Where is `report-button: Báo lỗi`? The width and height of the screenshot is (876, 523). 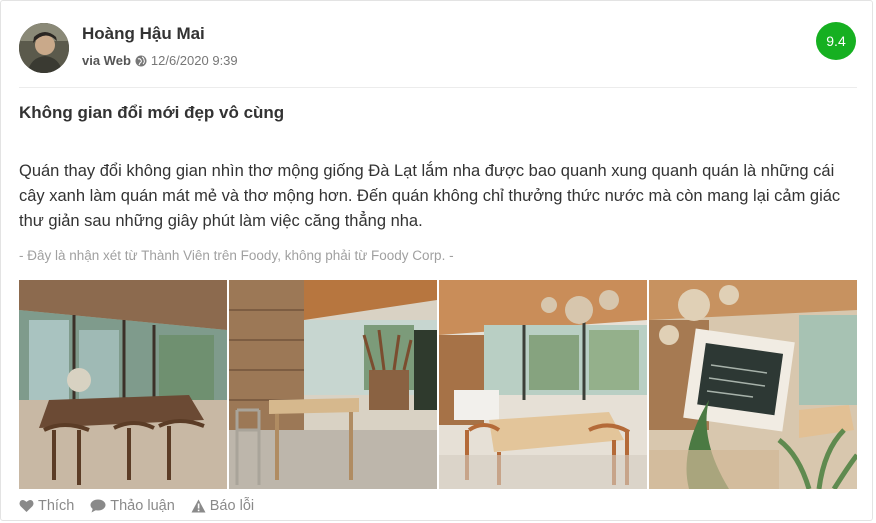
report-button: Báo lỗi is located at coordinates (222, 506).